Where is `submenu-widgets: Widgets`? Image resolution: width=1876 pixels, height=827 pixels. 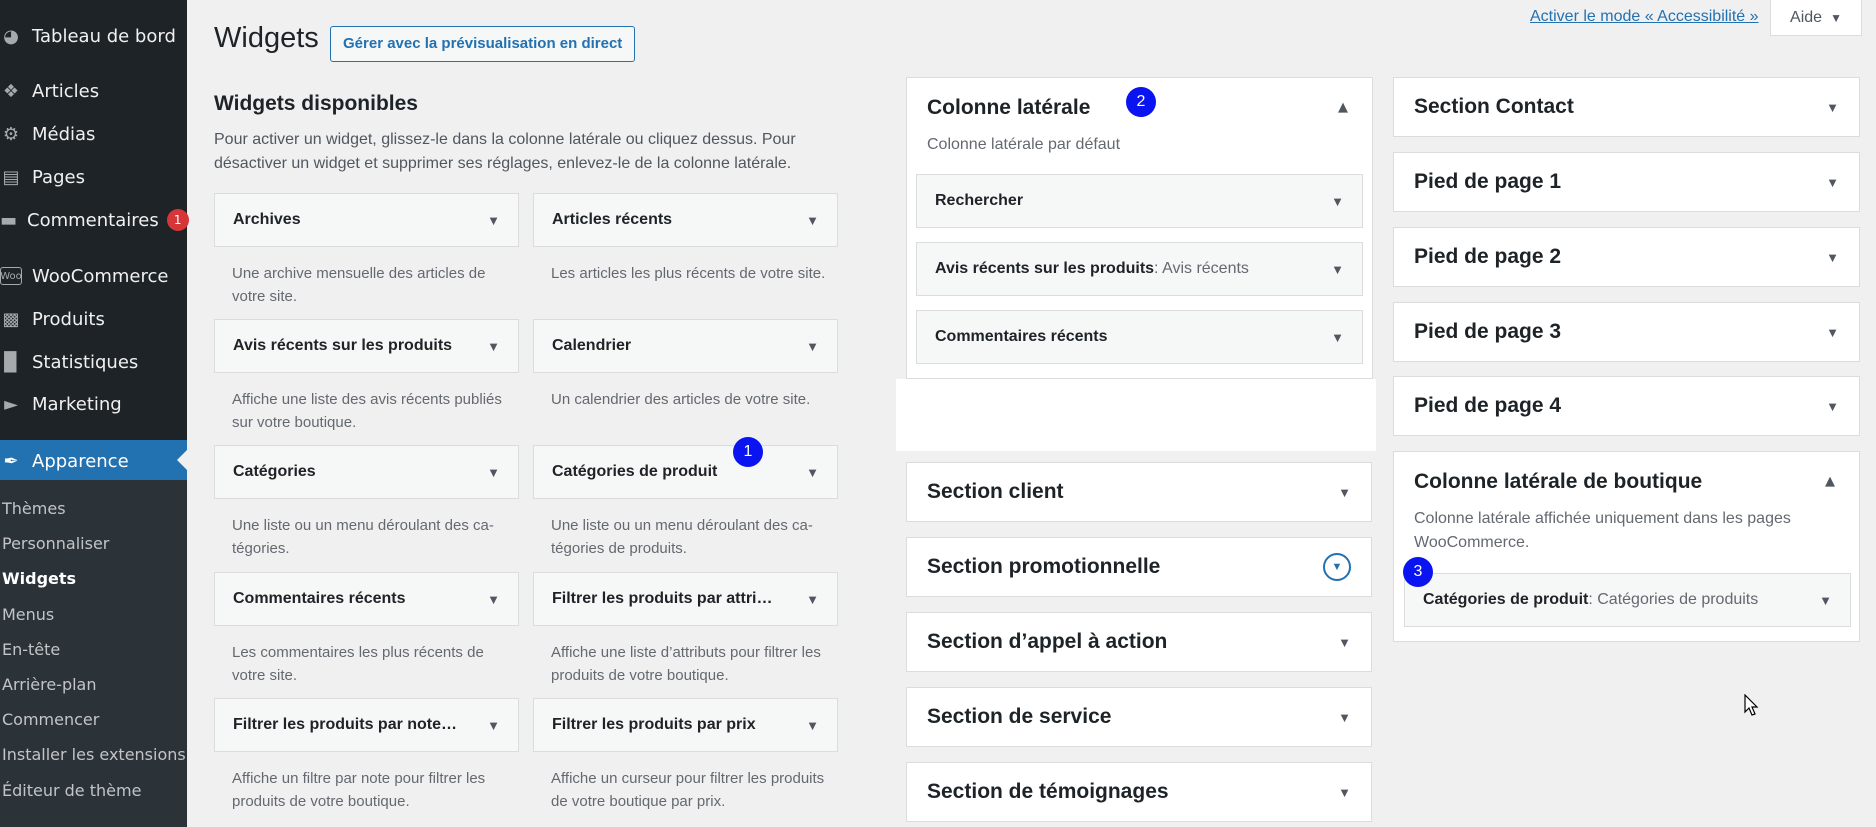 submenu-widgets: Widgets is located at coordinates (39, 579).